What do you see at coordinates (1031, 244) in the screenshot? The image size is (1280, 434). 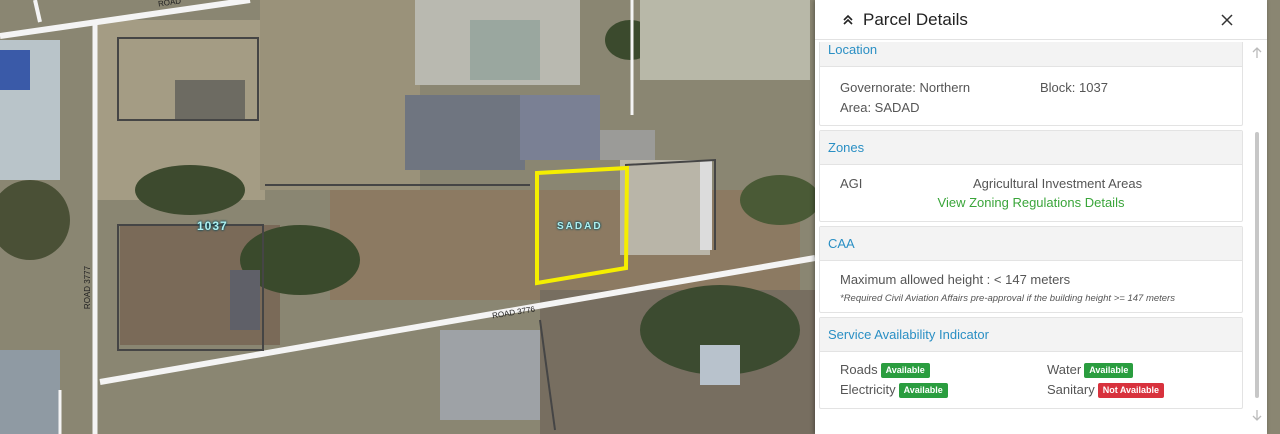 I see `caa-heading: CAA` at bounding box center [1031, 244].